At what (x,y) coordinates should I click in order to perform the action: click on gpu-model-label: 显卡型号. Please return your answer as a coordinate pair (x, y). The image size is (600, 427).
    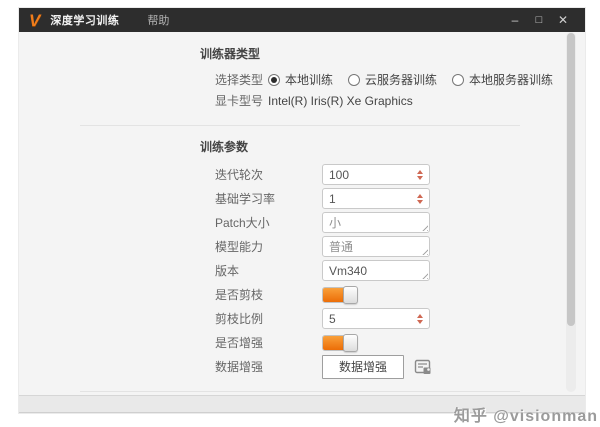
    Looking at the image, I should click on (239, 101).